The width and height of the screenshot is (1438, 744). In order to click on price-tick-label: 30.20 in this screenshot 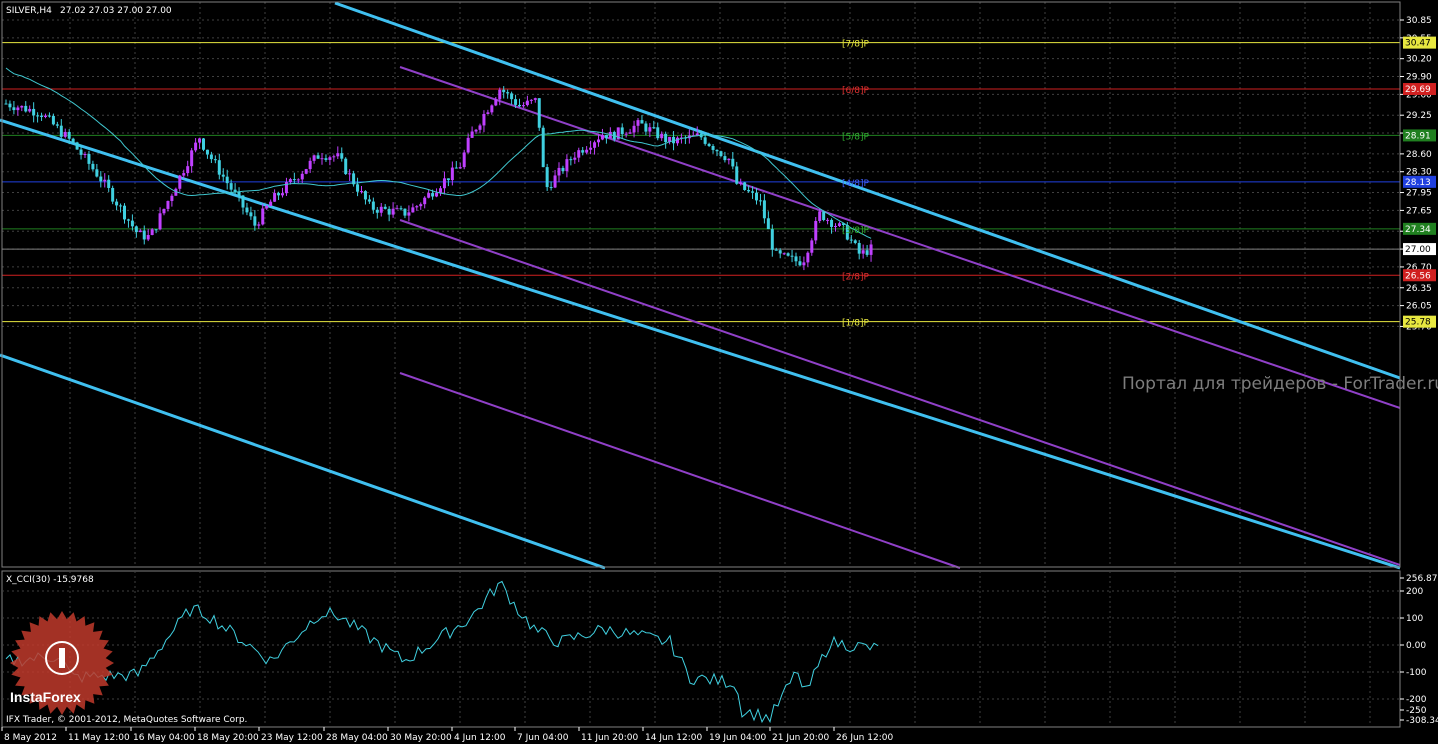, I will do `click(1419, 60)`.